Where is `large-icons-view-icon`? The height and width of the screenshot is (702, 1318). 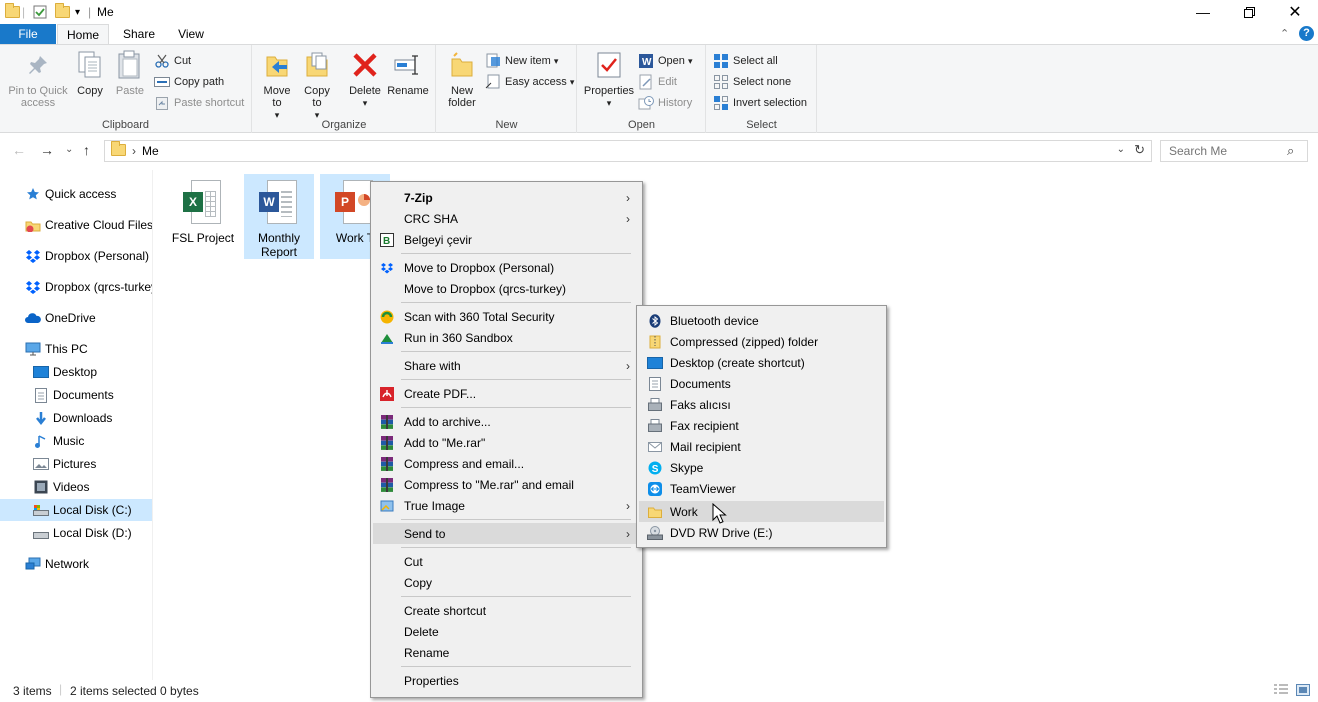
large-icons-view-icon is located at coordinates (1303, 691).